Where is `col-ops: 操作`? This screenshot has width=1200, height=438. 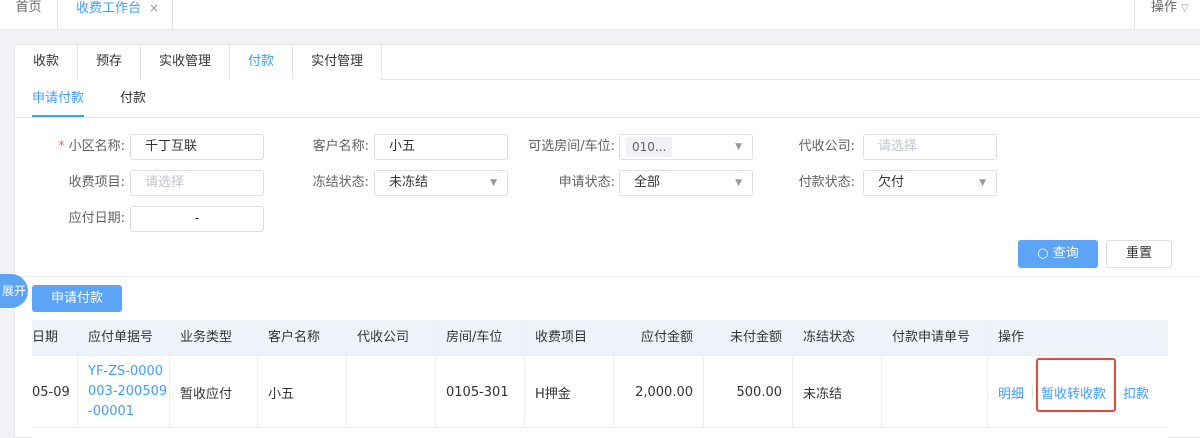
col-ops: 操作 is located at coordinates (1011, 337).